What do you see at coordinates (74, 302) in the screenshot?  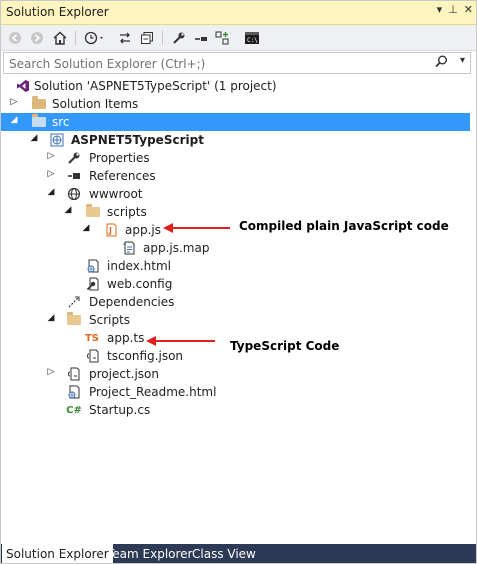 I see `dependencies-icon` at bounding box center [74, 302].